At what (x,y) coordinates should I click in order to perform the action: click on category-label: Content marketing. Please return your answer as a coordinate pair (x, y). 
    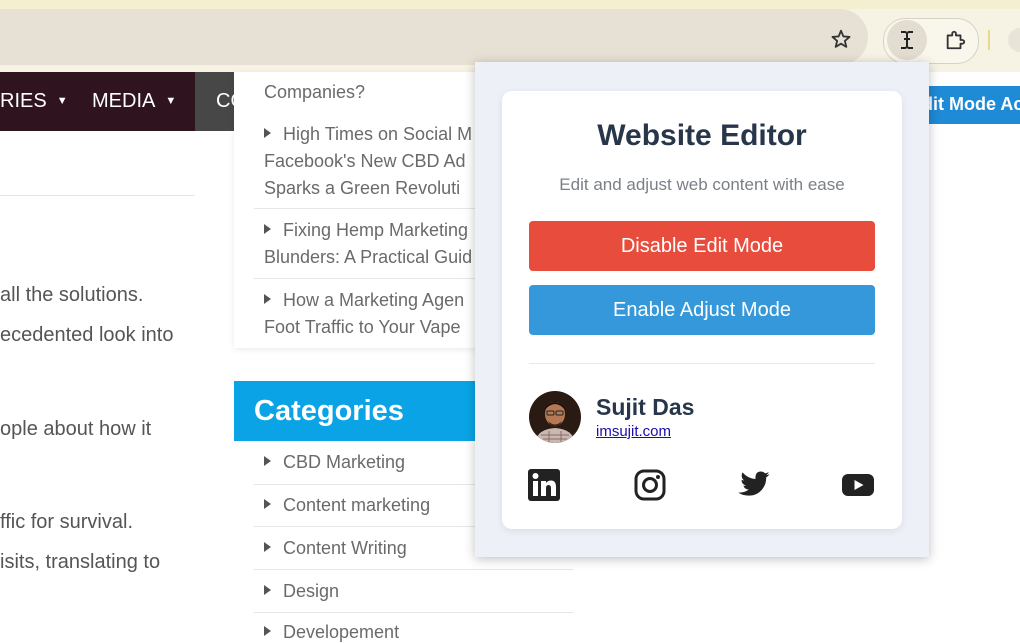
    Looking at the image, I should click on (357, 505).